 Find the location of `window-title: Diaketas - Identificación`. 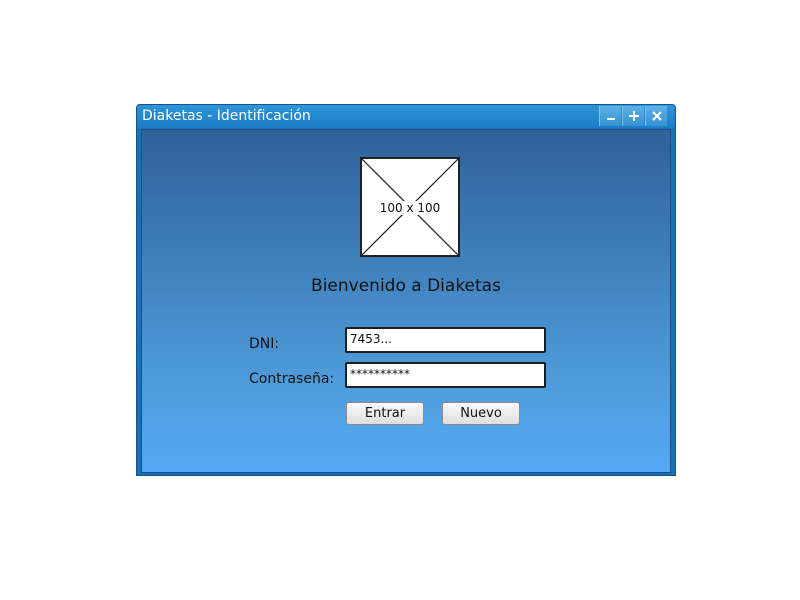

window-title: Diaketas - Identificación is located at coordinates (226, 116).